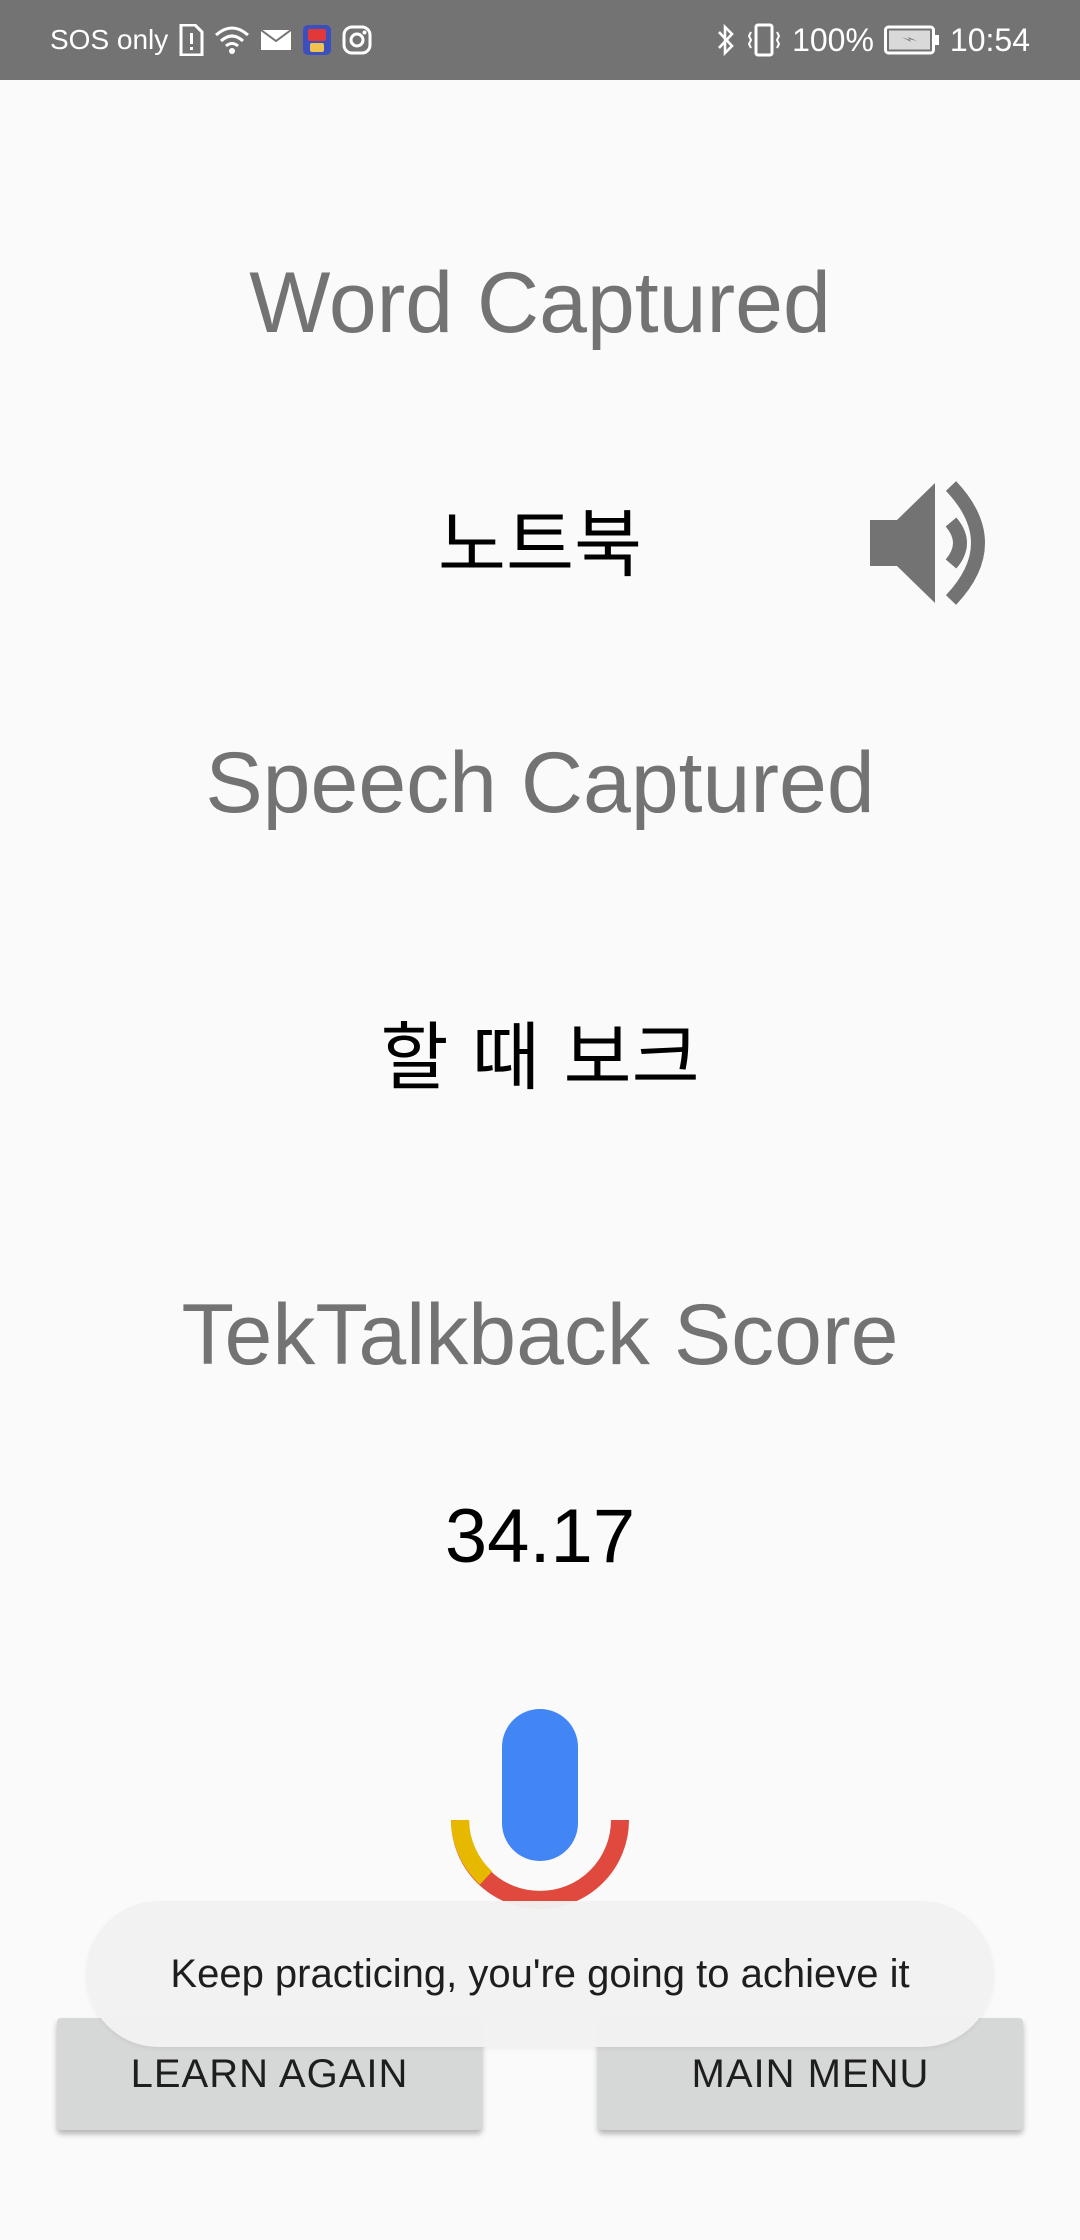  Describe the element at coordinates (764, 40) in the screenshot. I see `vibrate-icon` at that location.